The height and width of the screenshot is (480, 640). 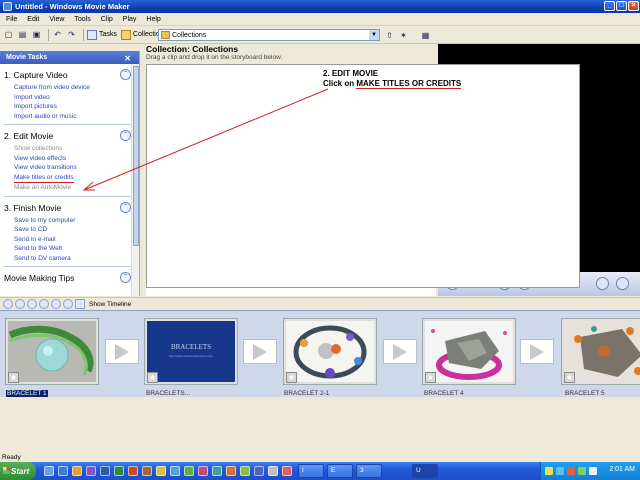 I want to click on rewind-storyboard-icon, so click(x=56, y=304).